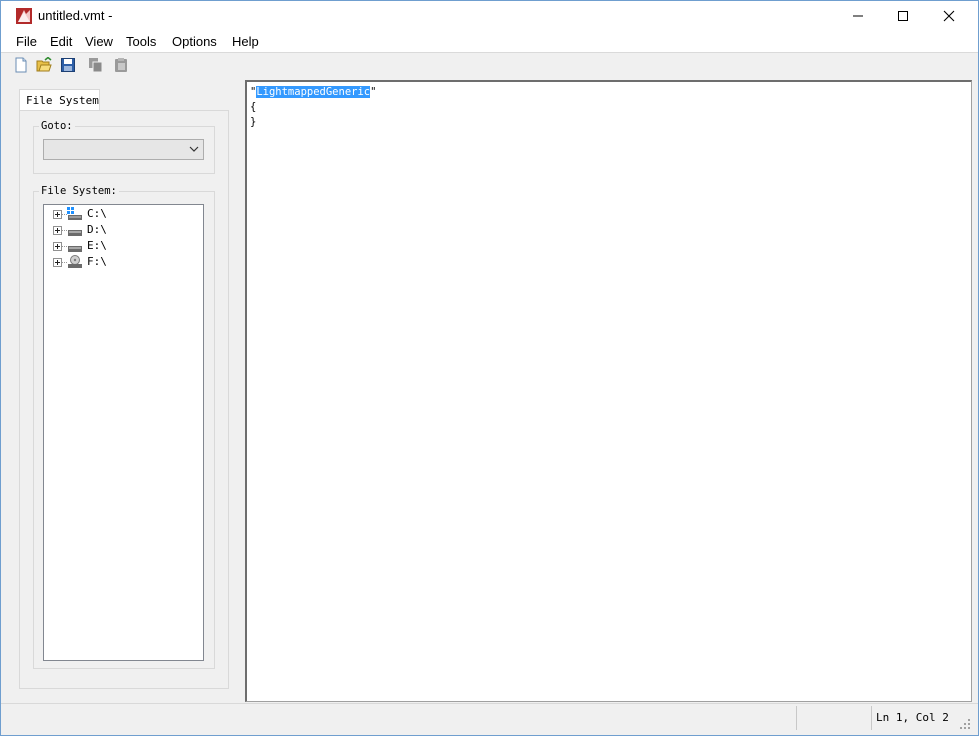 Image resolution: width=979 pixels, height=736 pixels. What do you see at coordinates (96, 65) in the screenshot?
I see `copy-icon` at bounding box center [96, 65].